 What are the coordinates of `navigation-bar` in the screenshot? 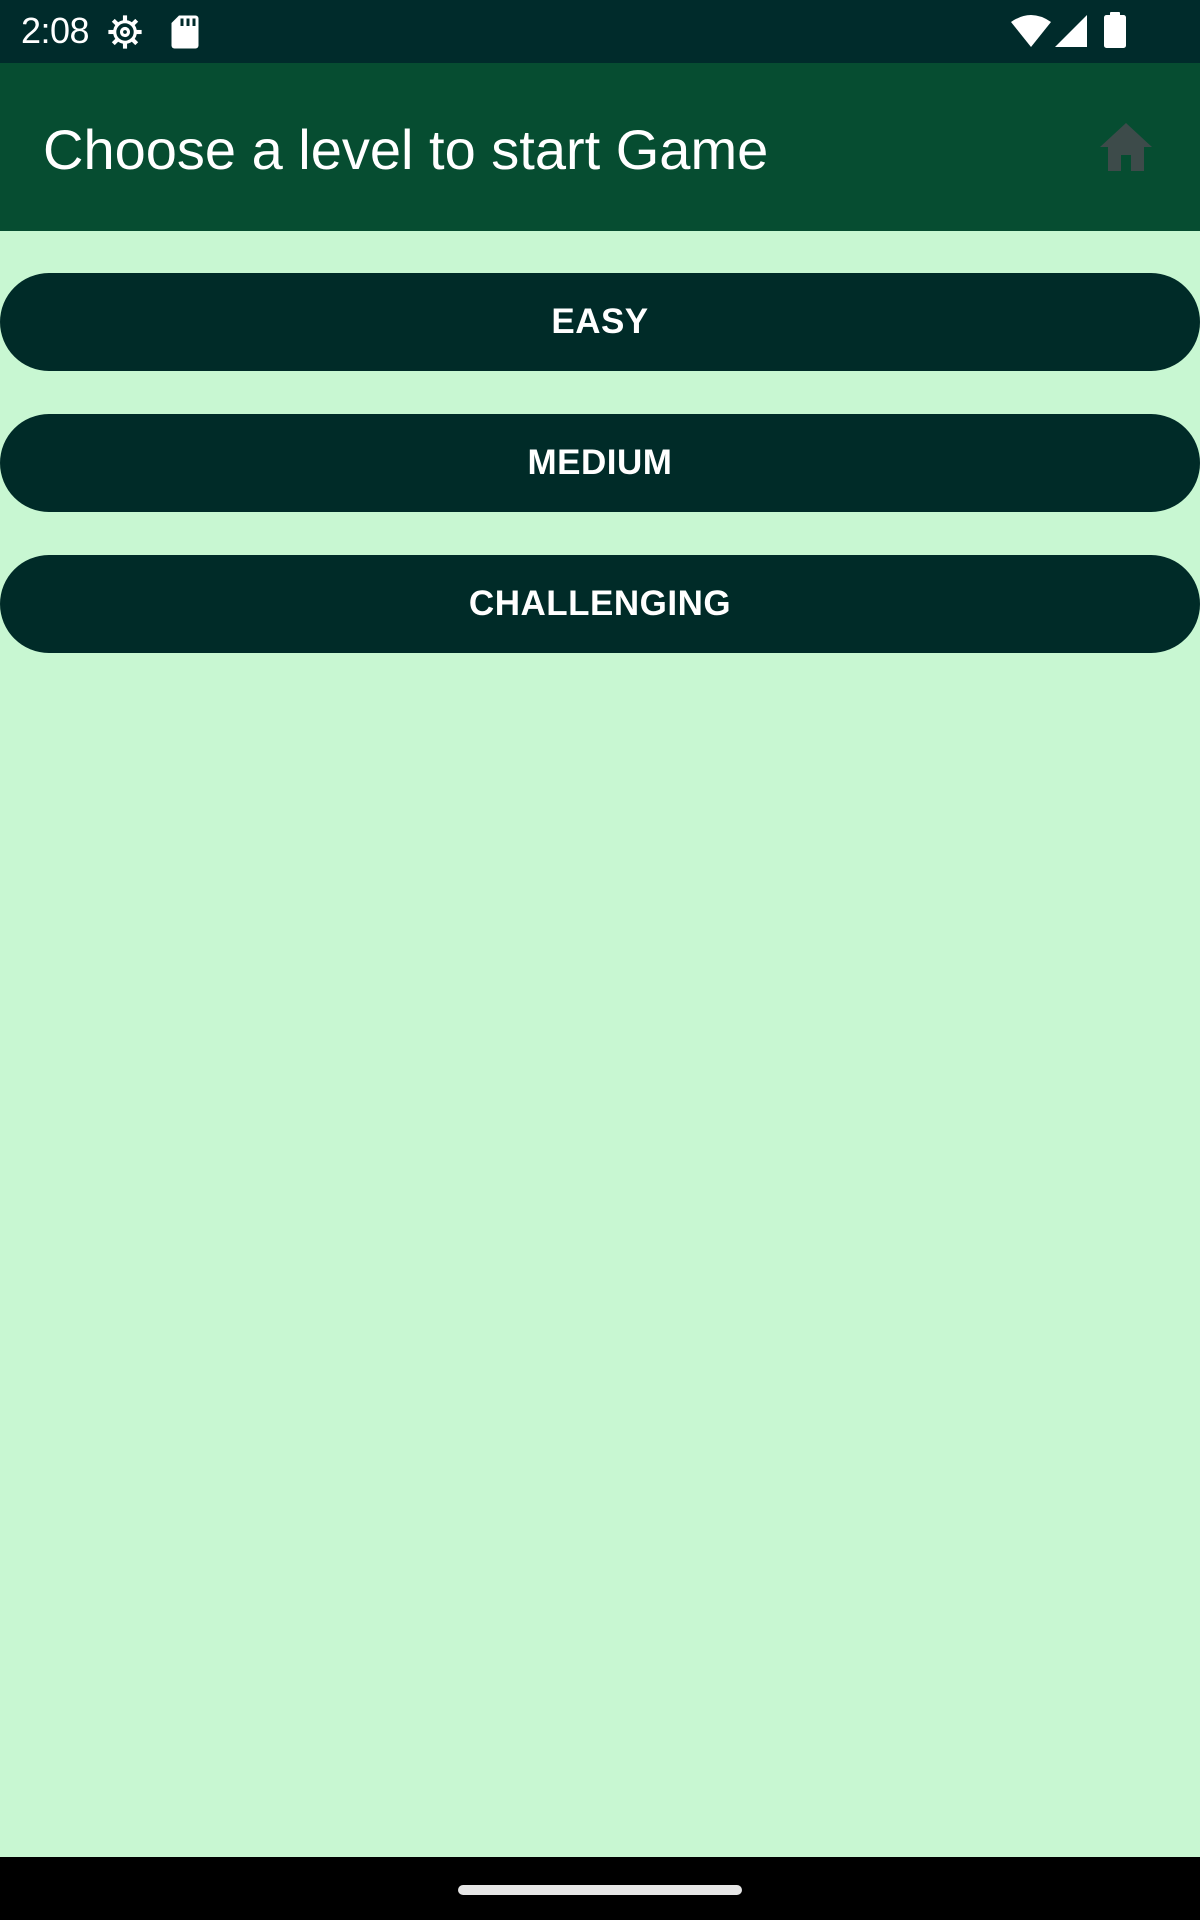 It's located at (600, 1888).